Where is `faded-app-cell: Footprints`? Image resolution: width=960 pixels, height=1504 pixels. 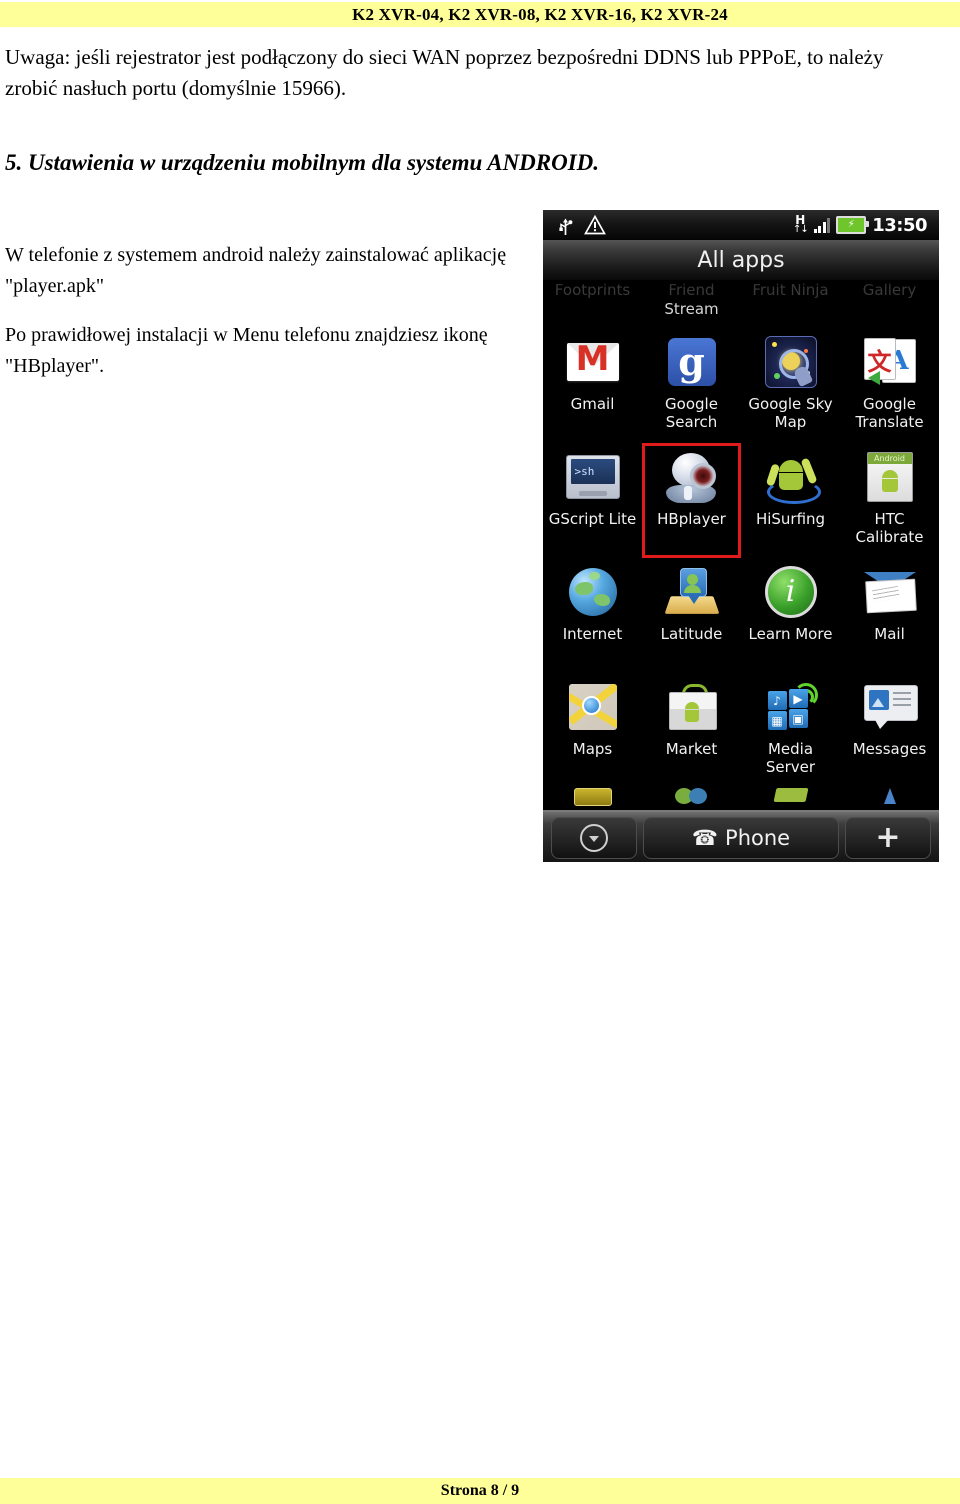 faded-app-cell: Footprints is located at coordinates (592, 302).